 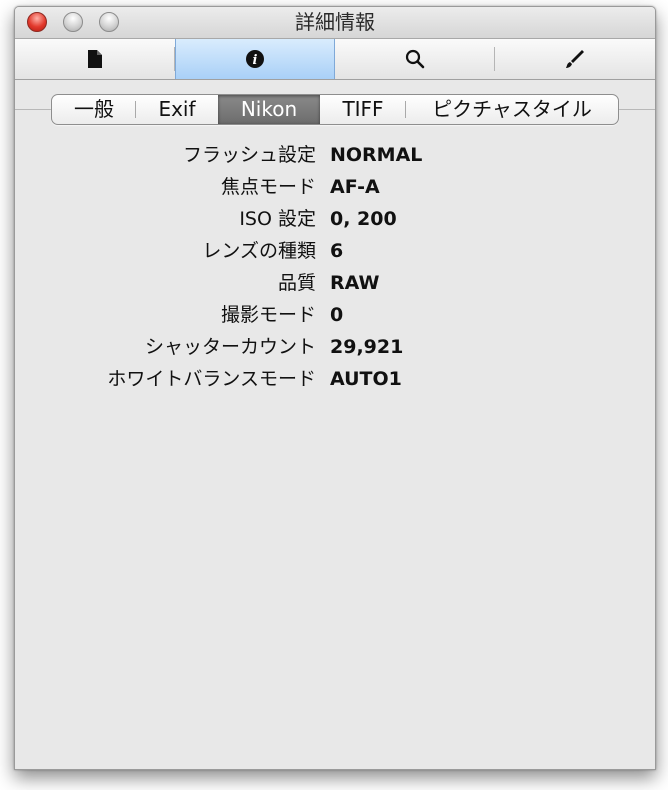 I want to click on tab-picture-style-label: ピクチャスタイル, so click(x=512, y=109).